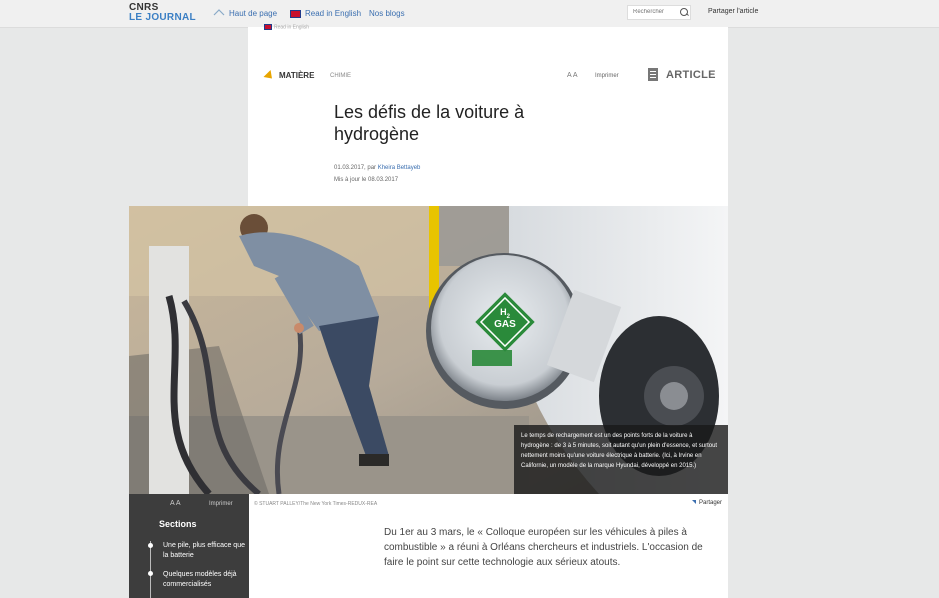  I want to click on share-article-link: Partager l'article, so click(733, 11).